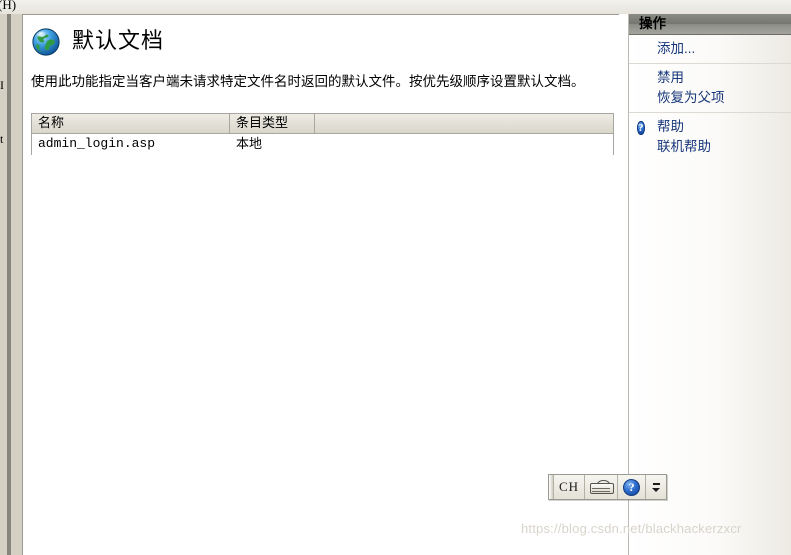  What do you see at coordinates (670, 126) in the screenshot?
I see `action-help-label: 帮助` at bounding box center [670, 126].